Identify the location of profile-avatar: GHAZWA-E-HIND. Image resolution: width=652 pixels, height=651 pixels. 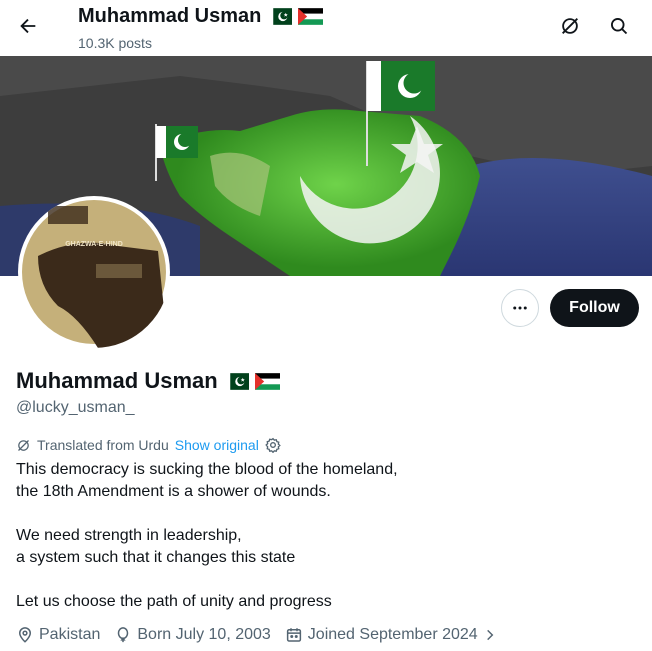
(94, 272).